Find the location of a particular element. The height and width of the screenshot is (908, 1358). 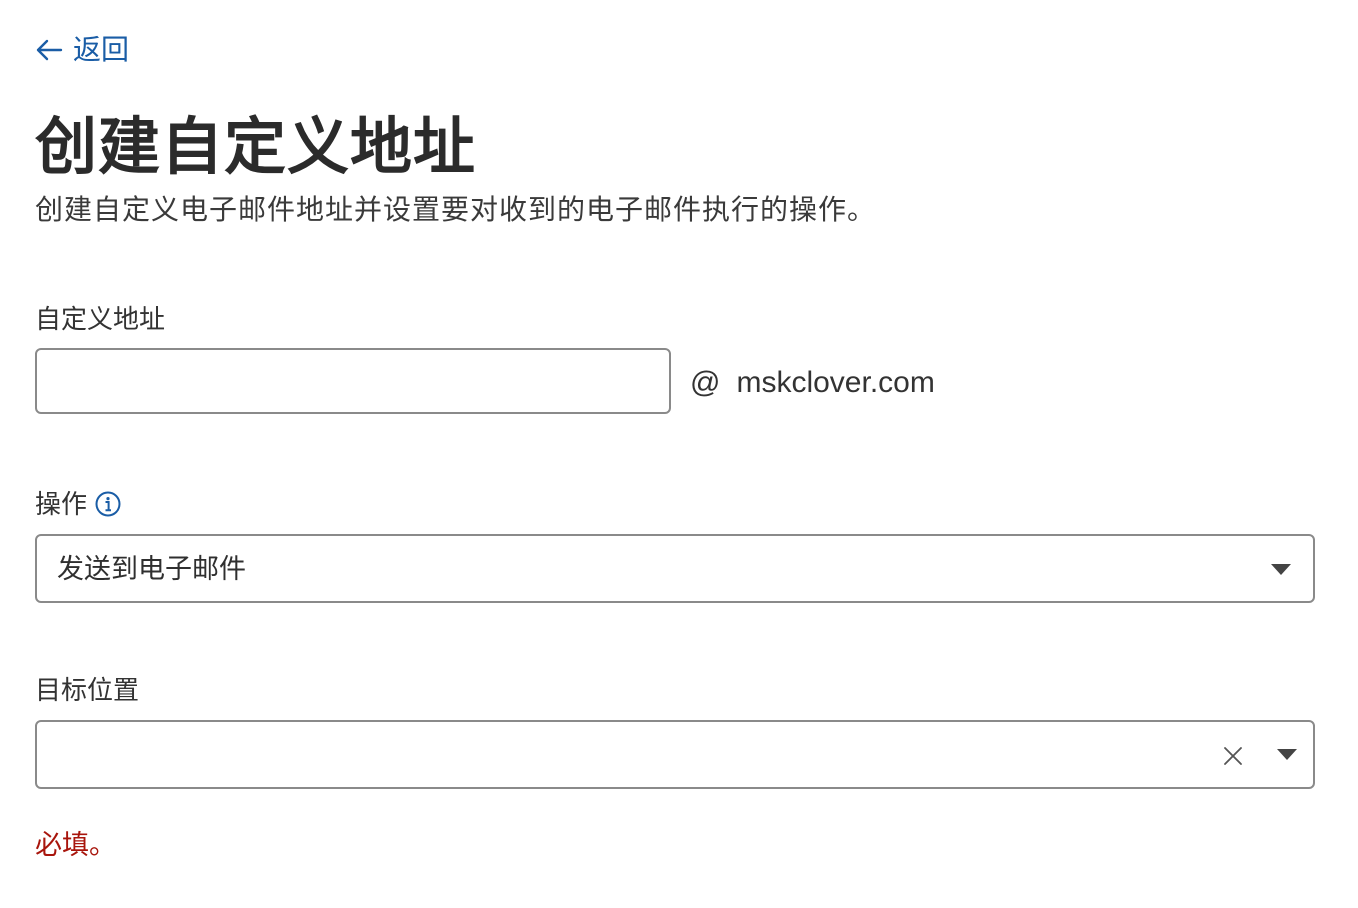

destination-label: 目标位置 is located at coordinates (87, 690).